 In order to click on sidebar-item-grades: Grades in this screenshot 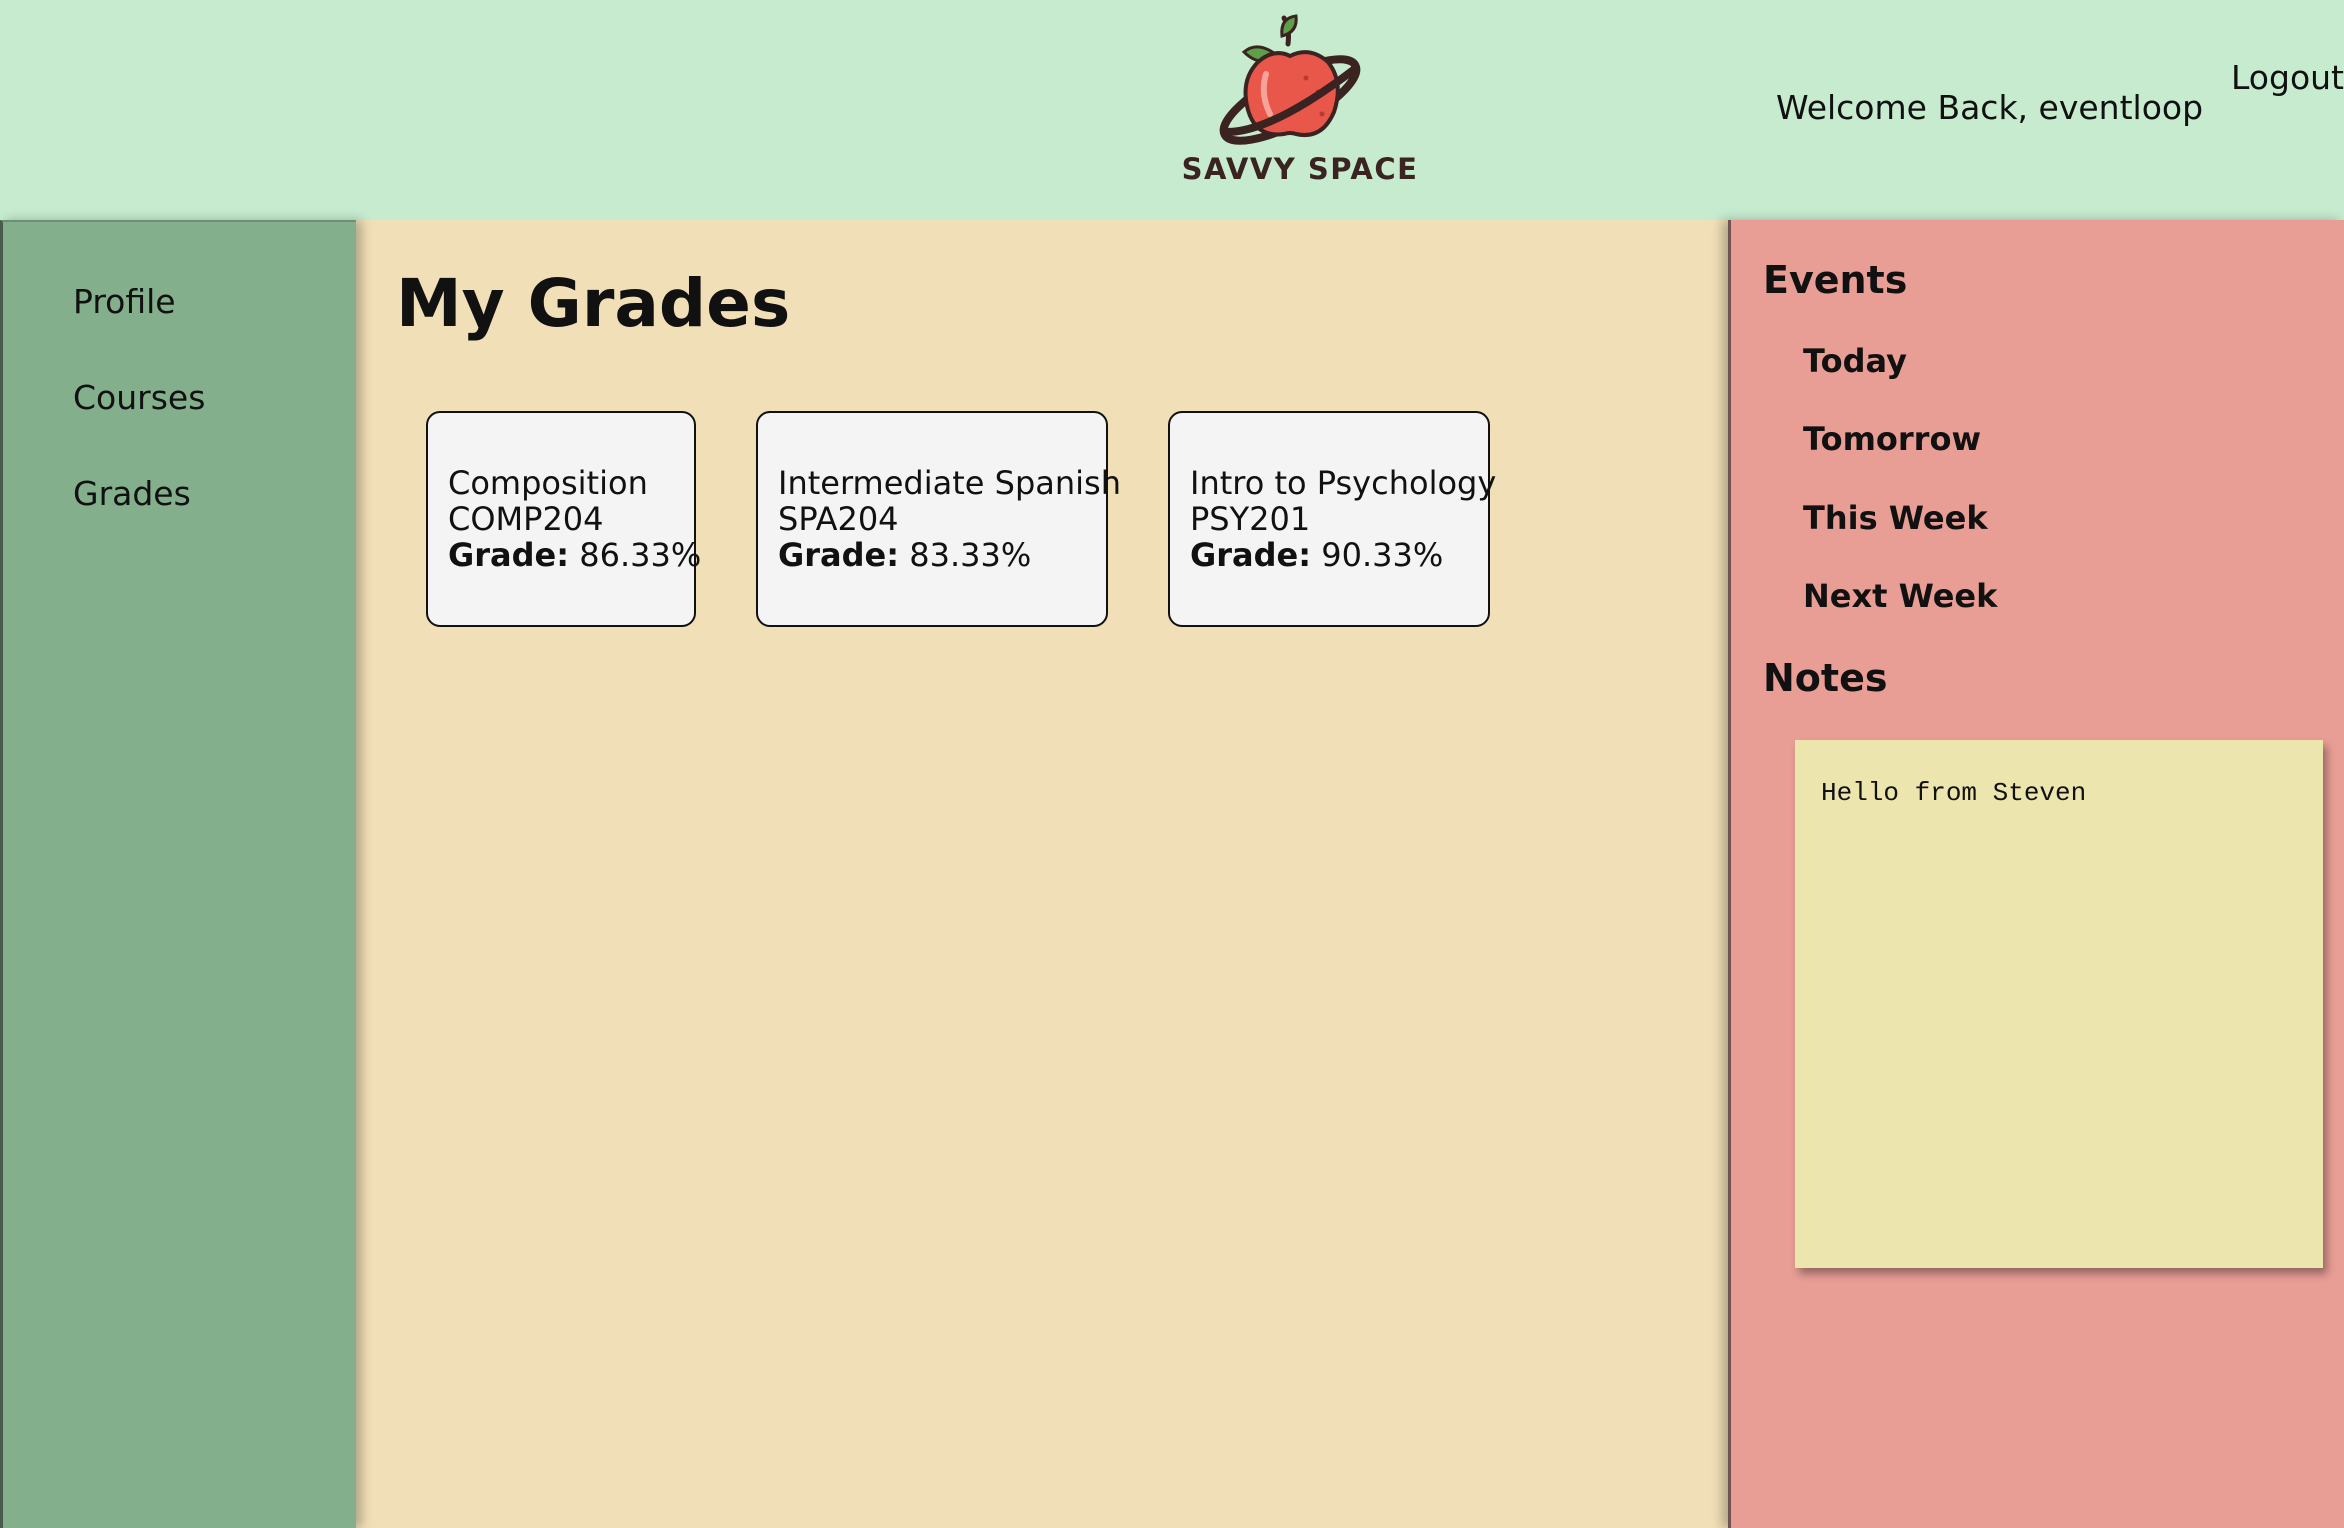, I will do `click(132, 493)`.